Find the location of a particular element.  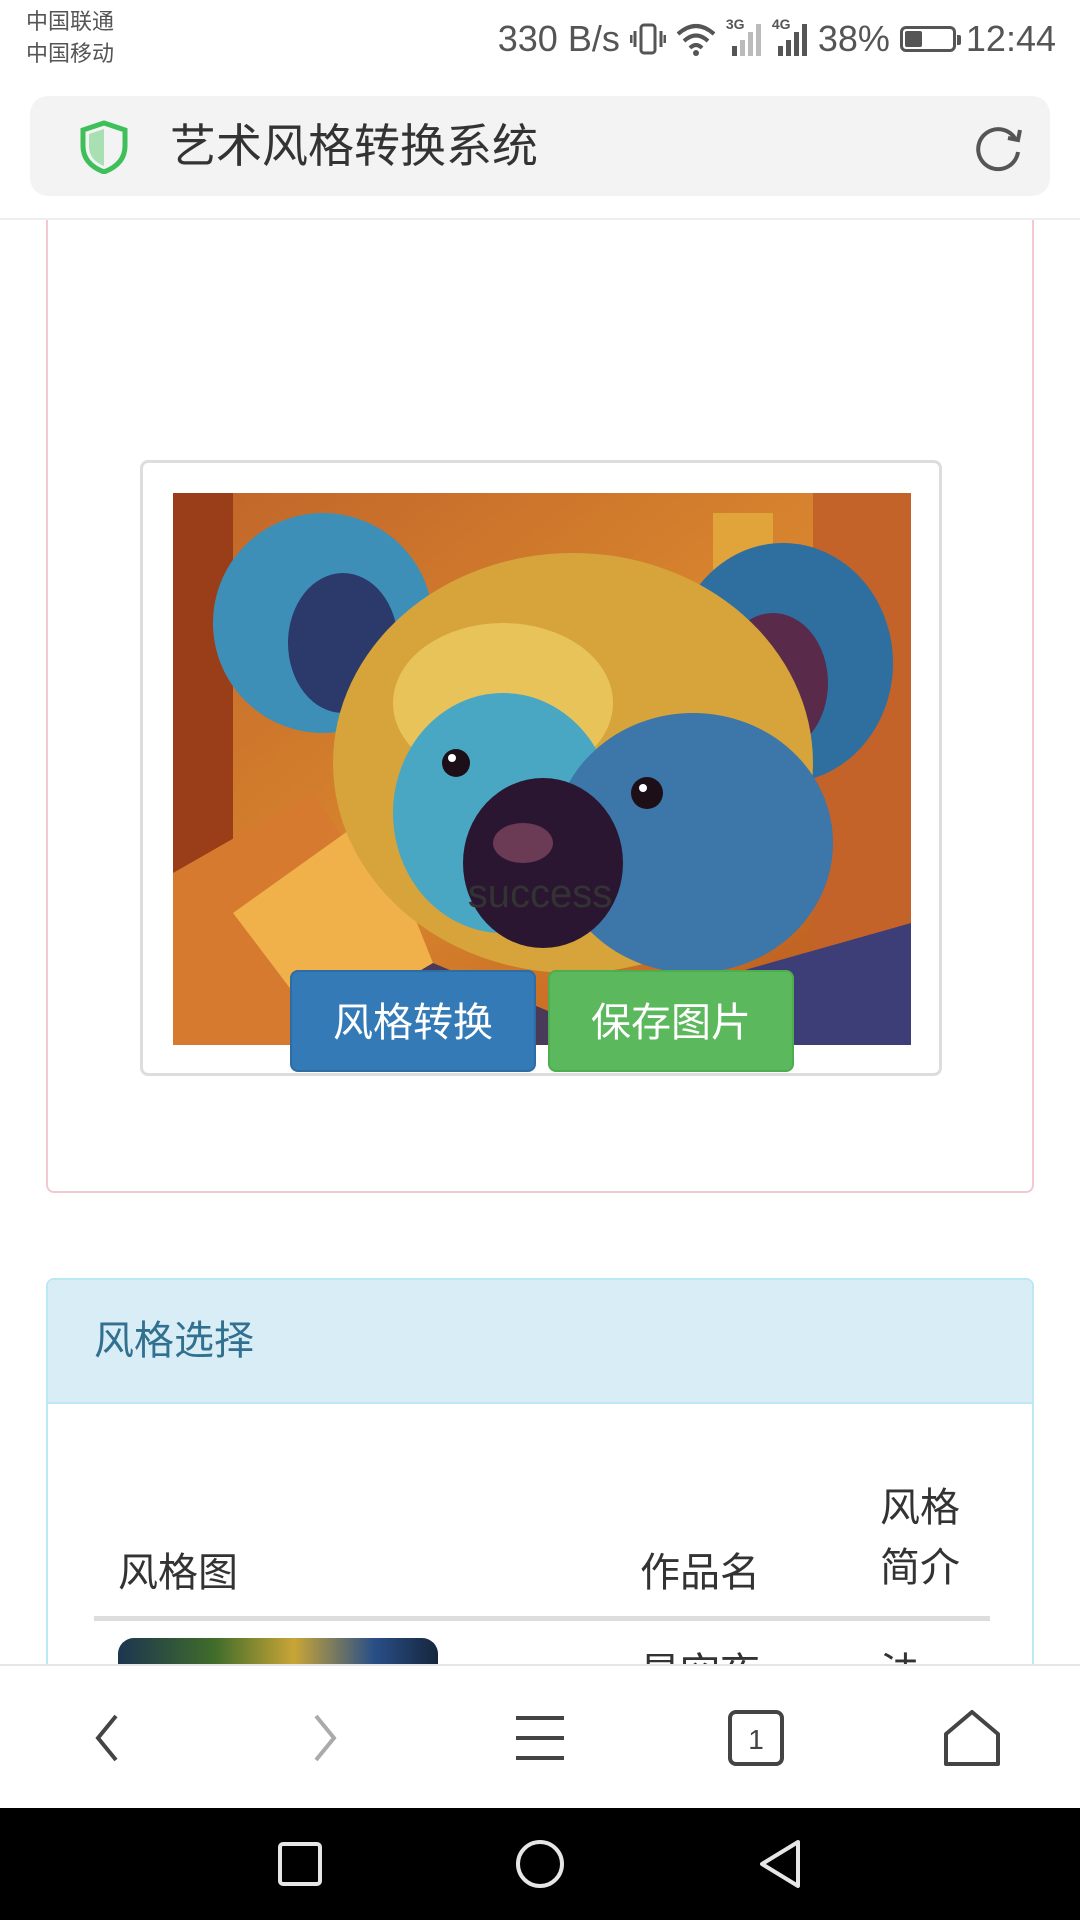

table-header-divider is located at coordinates (542, 1618).